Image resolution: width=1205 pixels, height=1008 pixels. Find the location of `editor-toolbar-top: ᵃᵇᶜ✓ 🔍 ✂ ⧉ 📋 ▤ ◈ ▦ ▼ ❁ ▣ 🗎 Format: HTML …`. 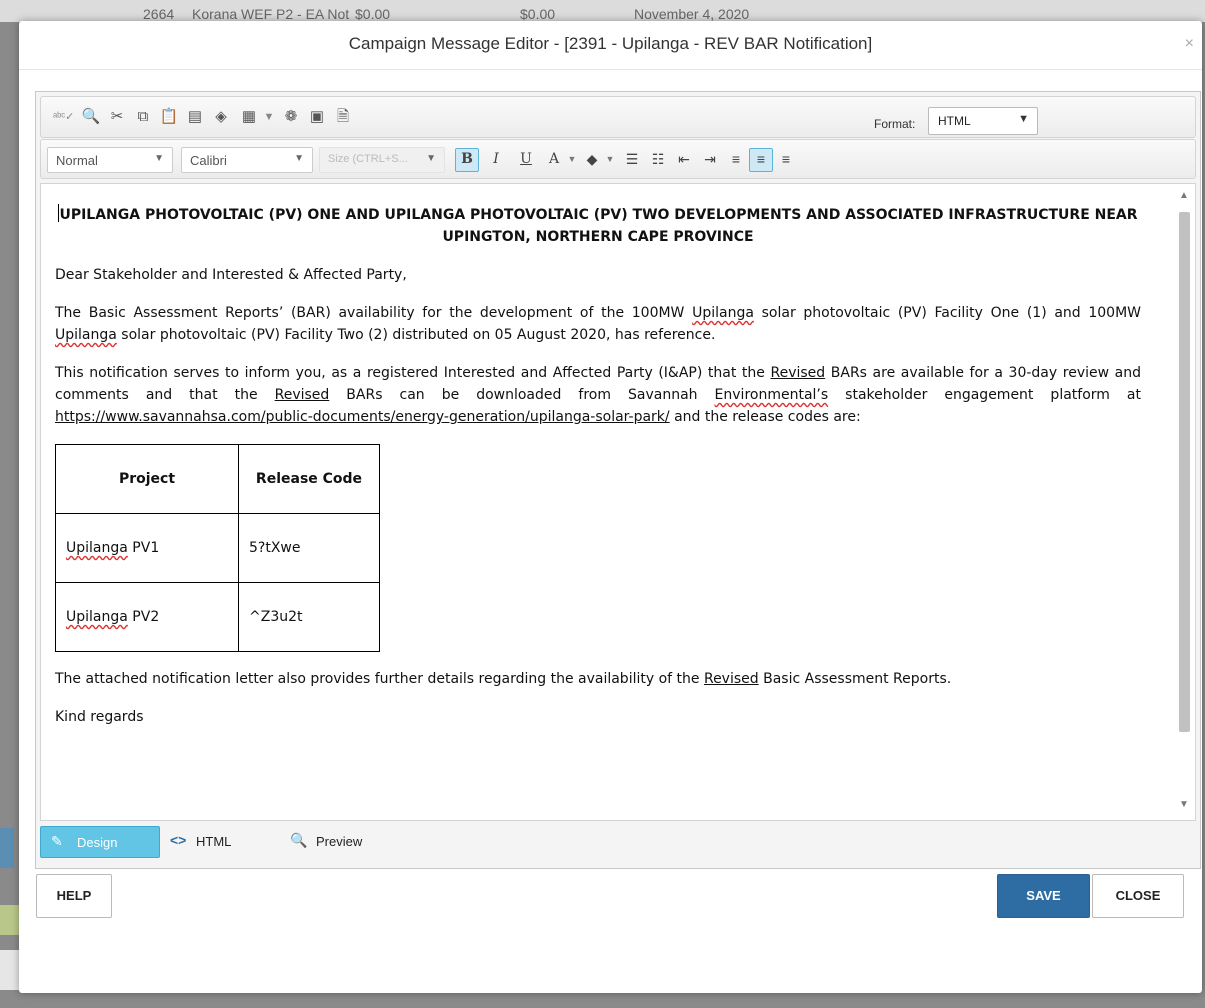

editor-toolbar-top: ᵃᵇᶜ✓ 🔍 ✂ ⧉ 📋 ▤ ◈ ▦ ▼ ❁ ▣ 🗎 Format: HTML … is located at coordinates (618, 117).